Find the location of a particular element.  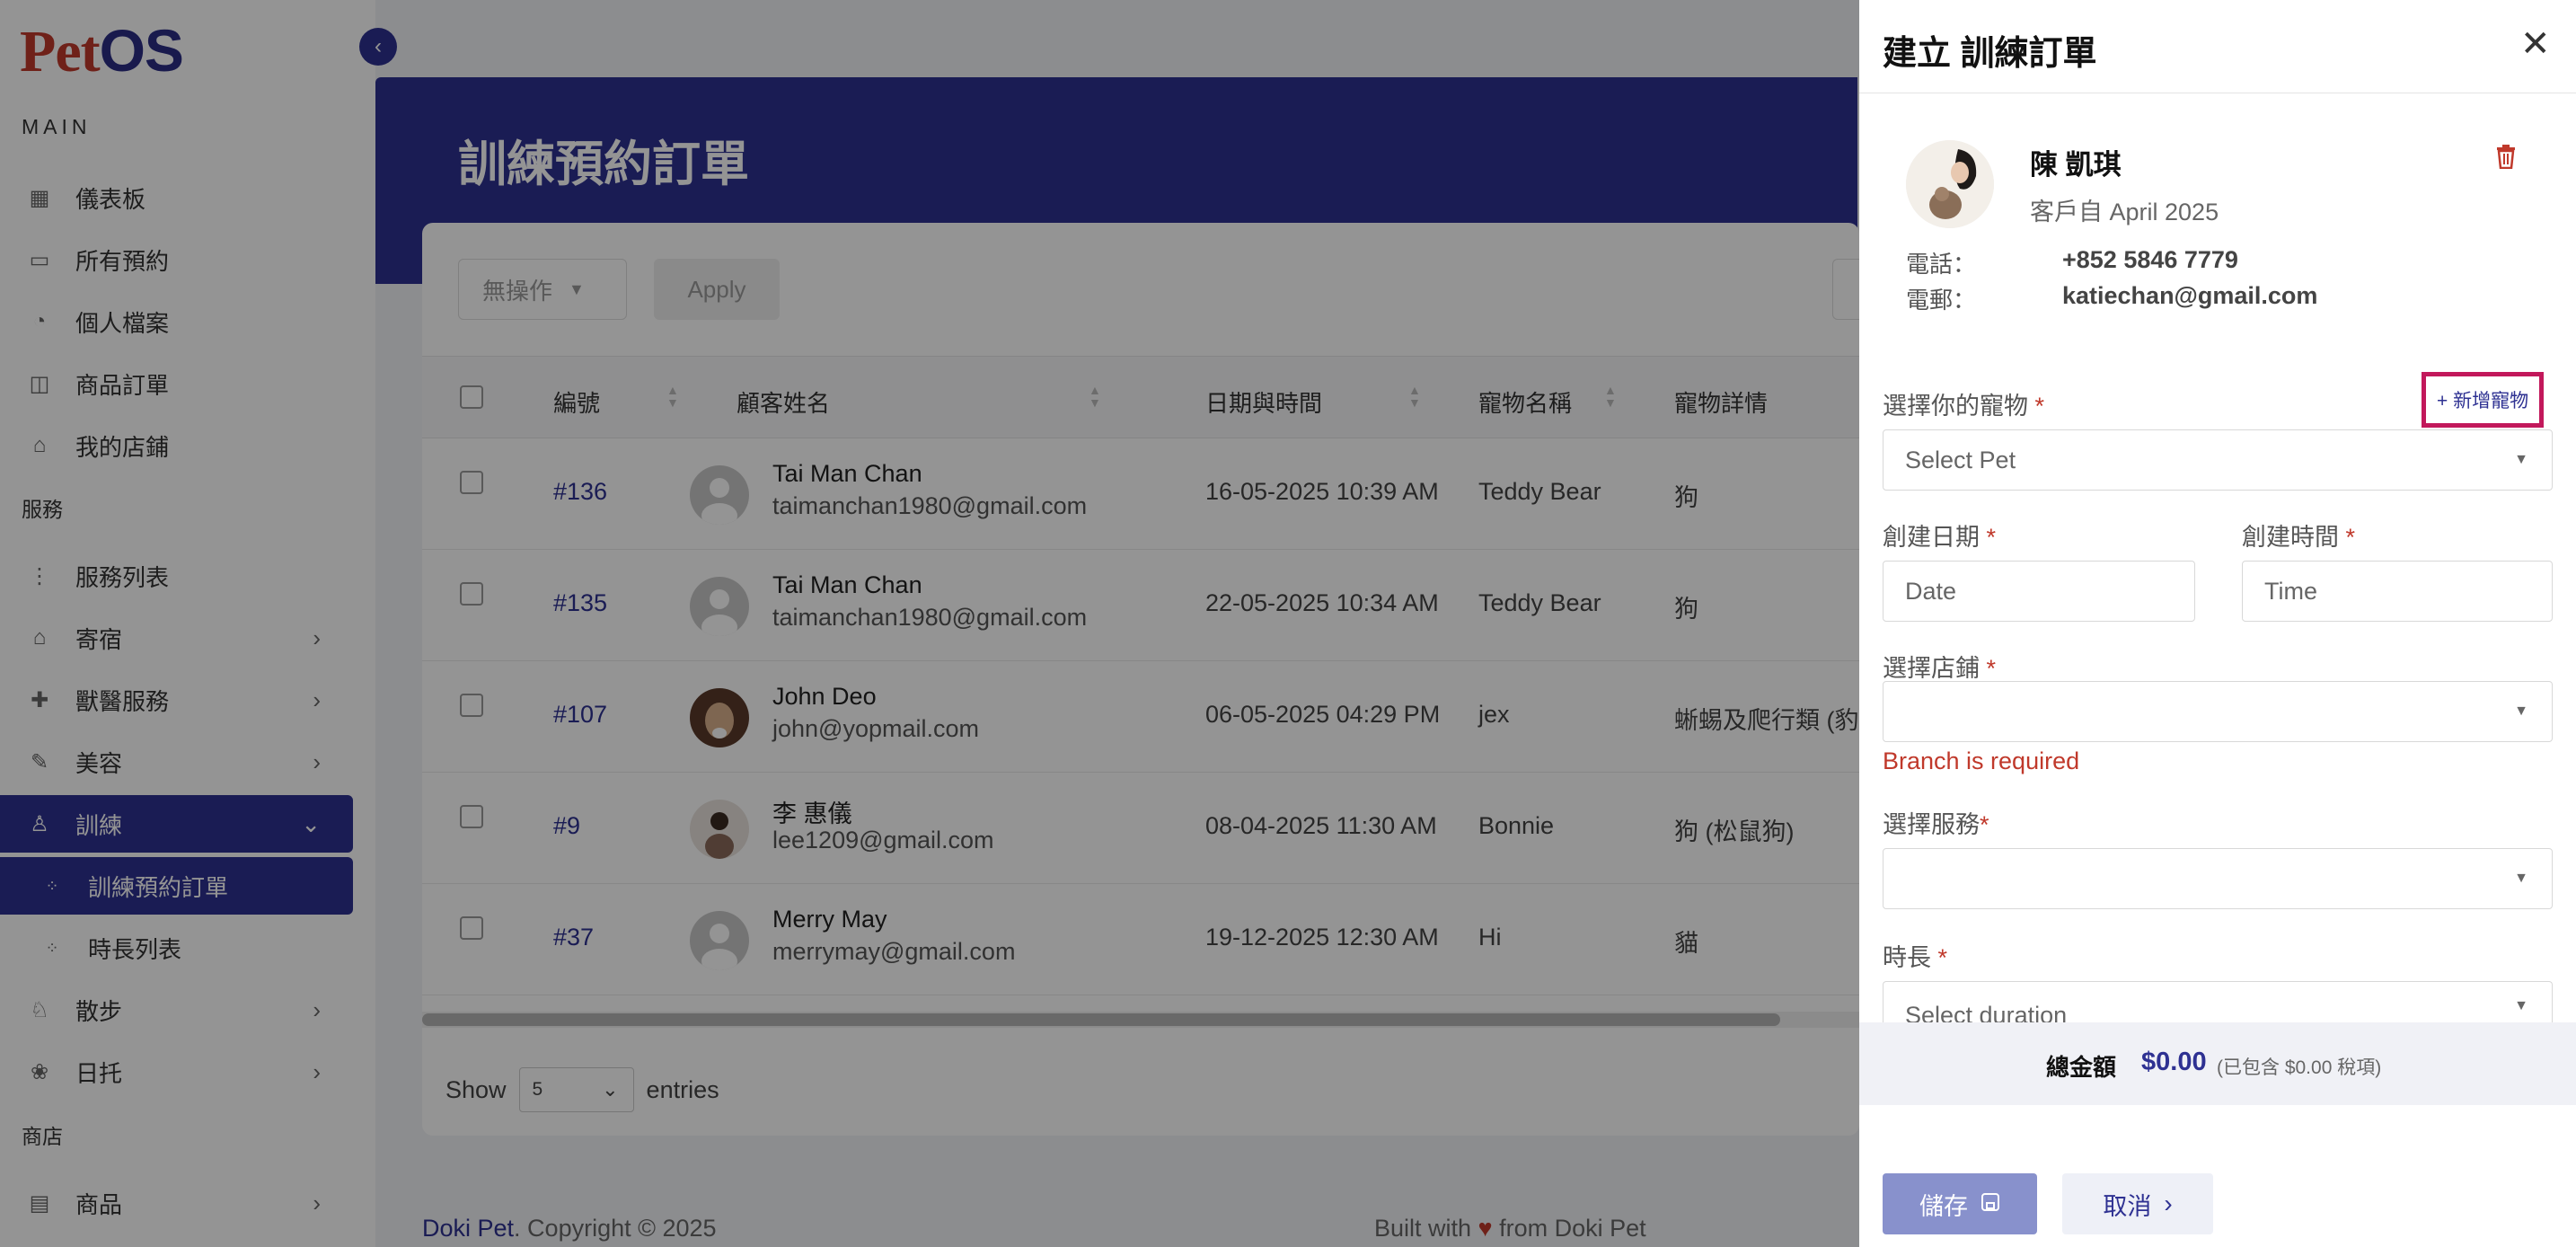

pet-select: Select Pet ▼ is located at coordinates (2218, 460).